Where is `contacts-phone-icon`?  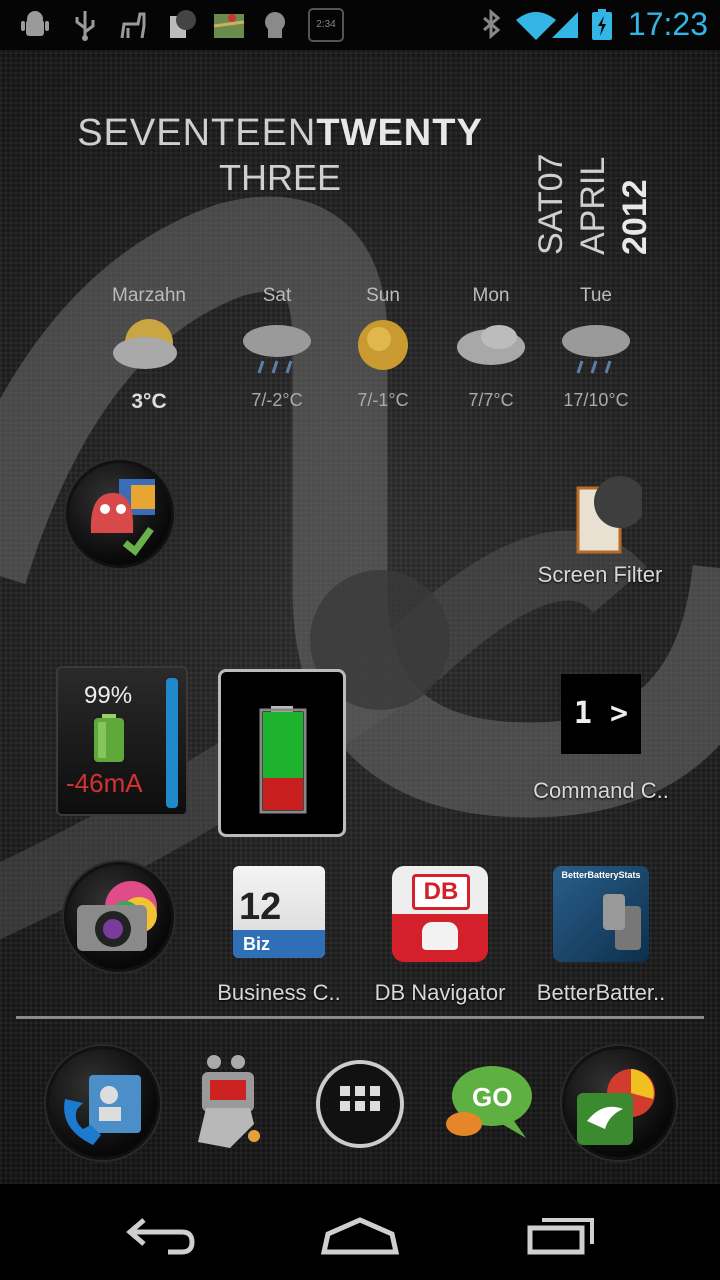 contacts-phone-icon is located at coordinates (103, 1103).